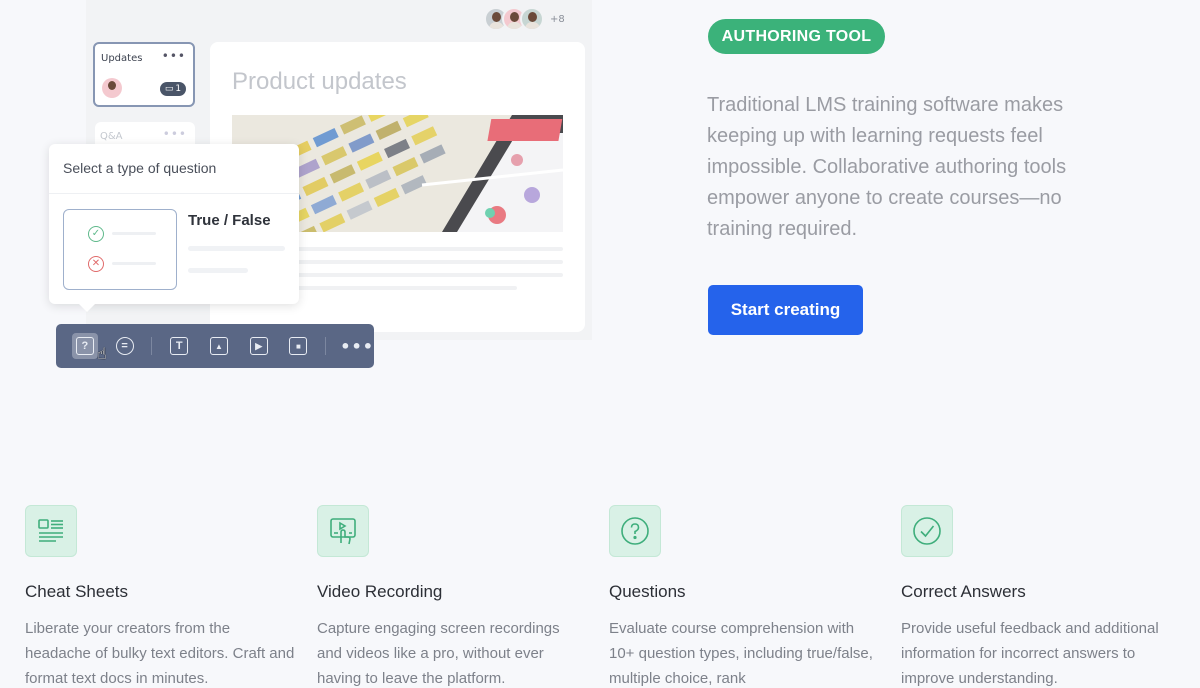 This screenshot has width=1200, height=688. I want to click on comment-button: =, so click(125, 346).